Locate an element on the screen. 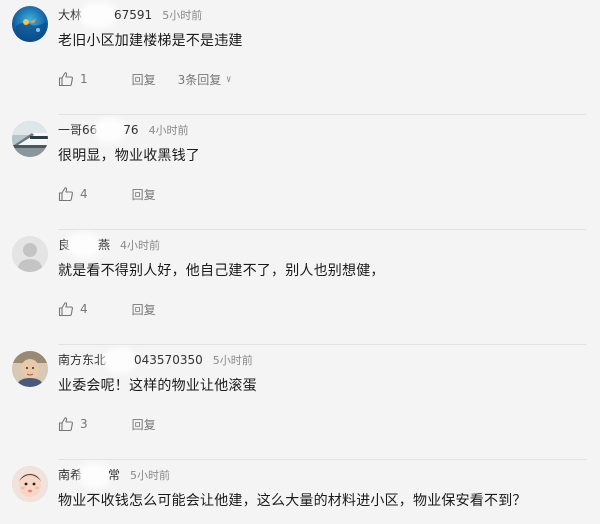  username: 大林 67591 is located at coordinates (105, 15).